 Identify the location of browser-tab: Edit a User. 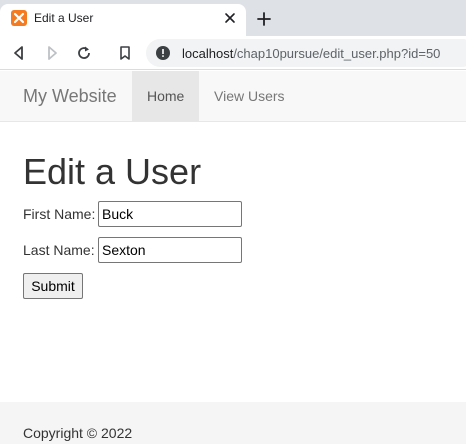
(123, 20).